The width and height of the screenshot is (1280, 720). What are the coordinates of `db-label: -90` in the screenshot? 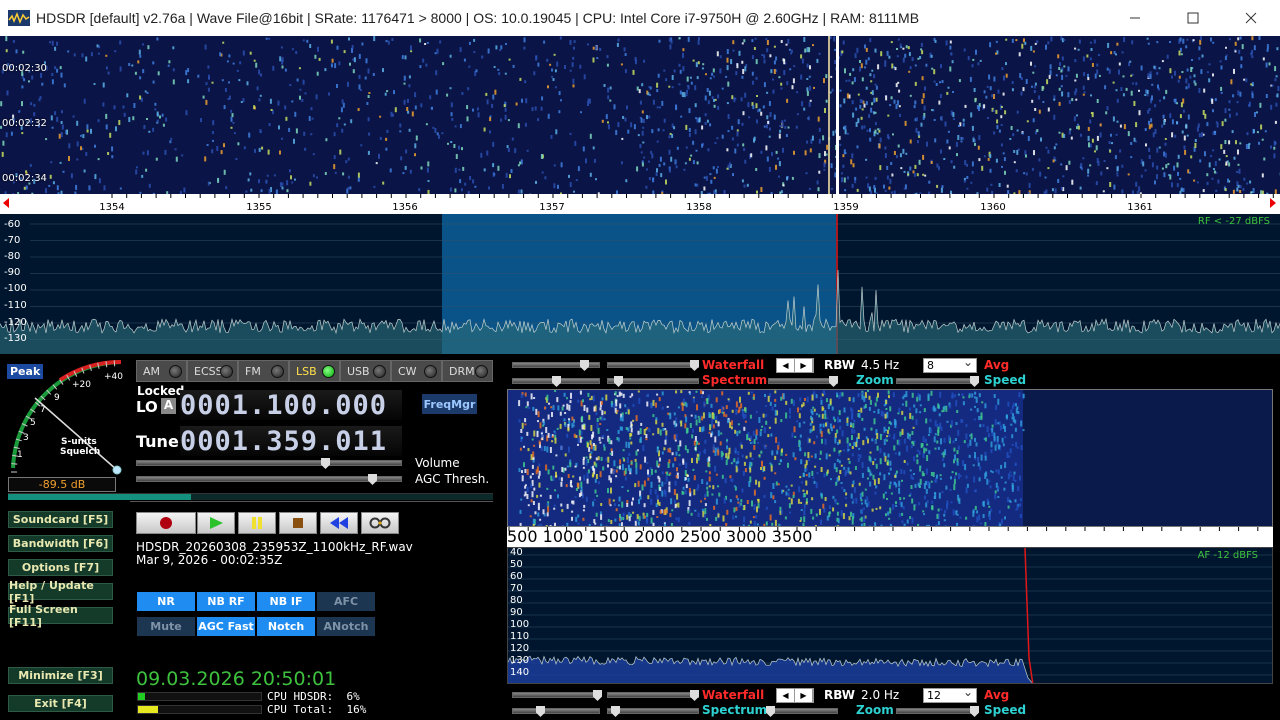 It's located at (12, 272).